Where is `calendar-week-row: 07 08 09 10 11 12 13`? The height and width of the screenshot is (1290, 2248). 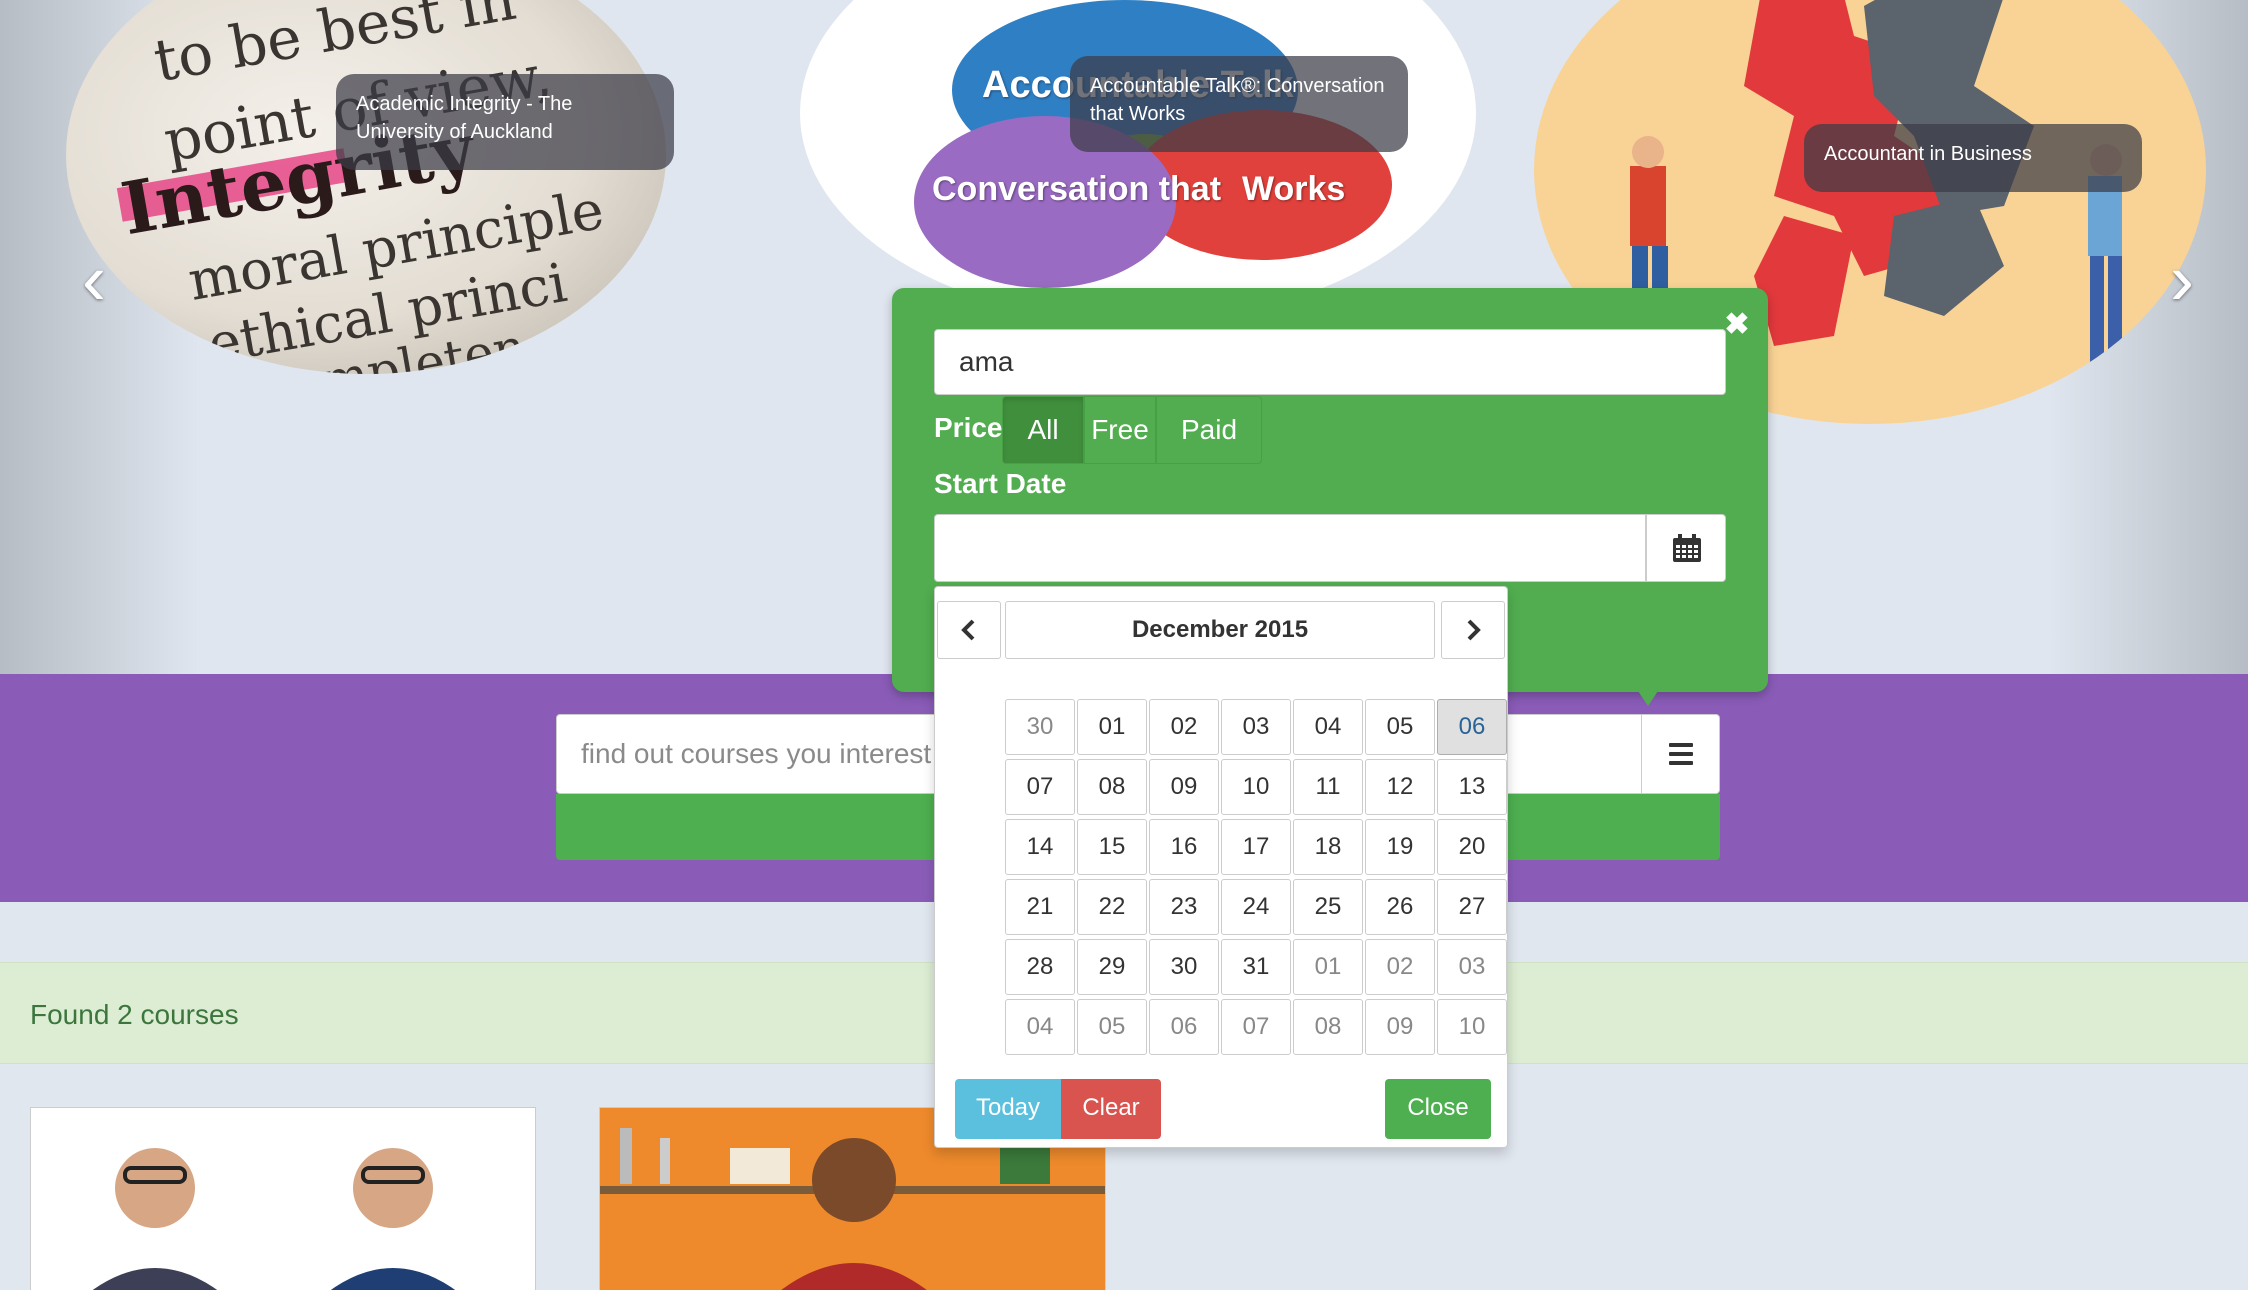 calendar-week-row: 07 08 09 10 11 12 13 is located at coordinates (1257, 789).